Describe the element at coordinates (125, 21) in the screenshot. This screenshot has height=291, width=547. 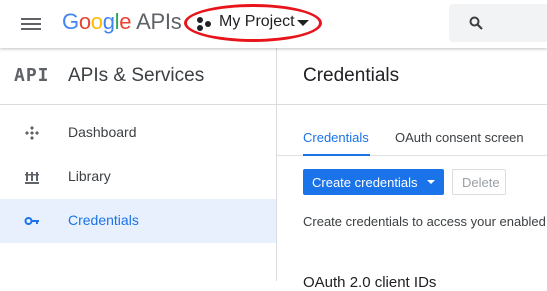
I see `logo-letter: e` at that location.